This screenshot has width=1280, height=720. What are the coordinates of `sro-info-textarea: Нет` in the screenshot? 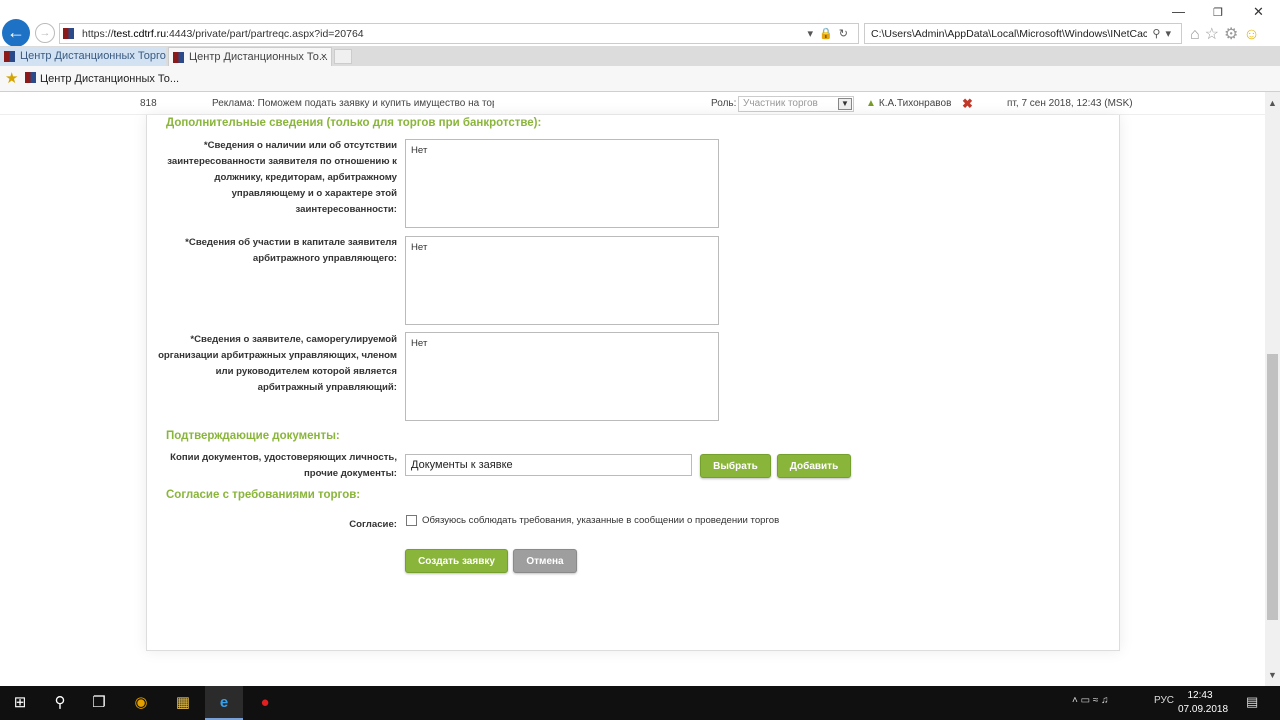 It's located at (562, 376).